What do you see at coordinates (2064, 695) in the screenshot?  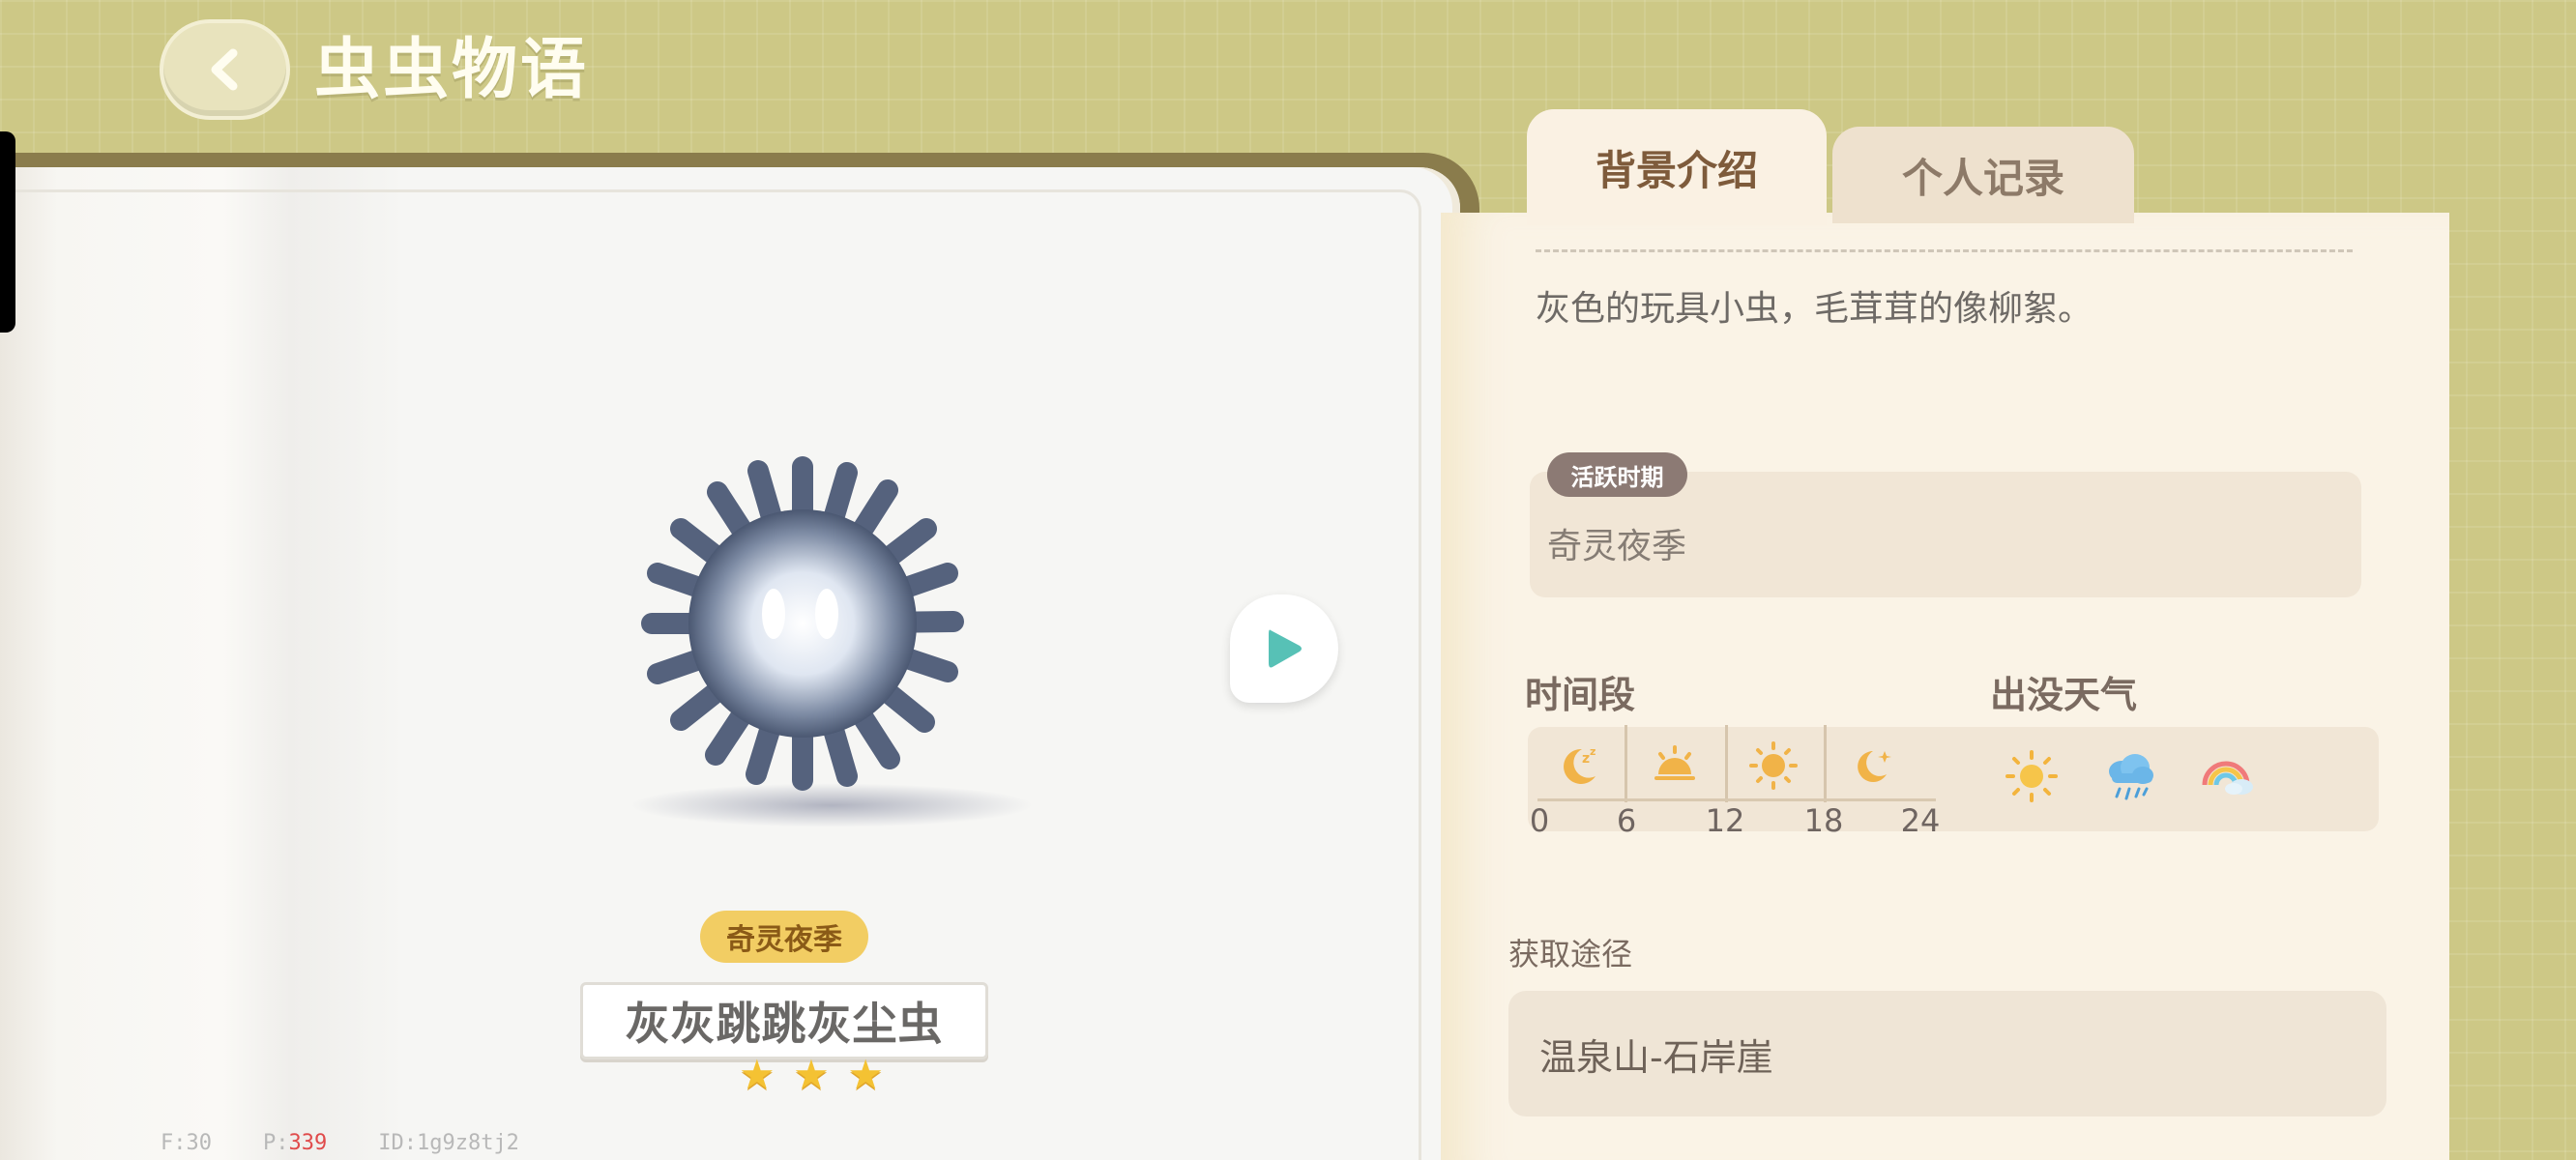 I see `weather-section-label: 出没天气` at bounding box center [2064, 695].